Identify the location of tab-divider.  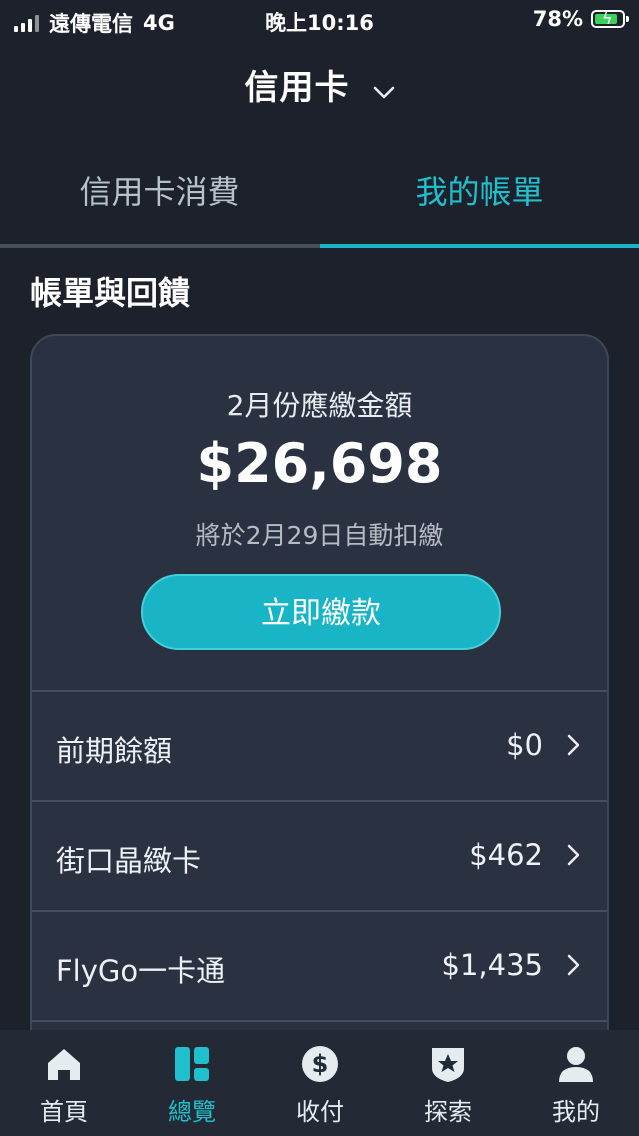
(160, 246).